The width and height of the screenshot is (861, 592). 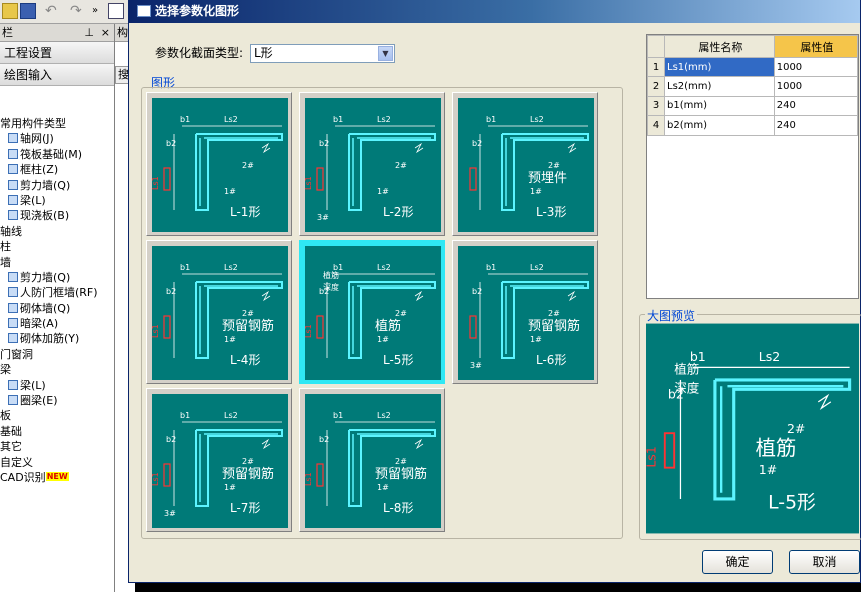 I want to click on tree-item: CAD识别NEW, so click(x=57, y=477).